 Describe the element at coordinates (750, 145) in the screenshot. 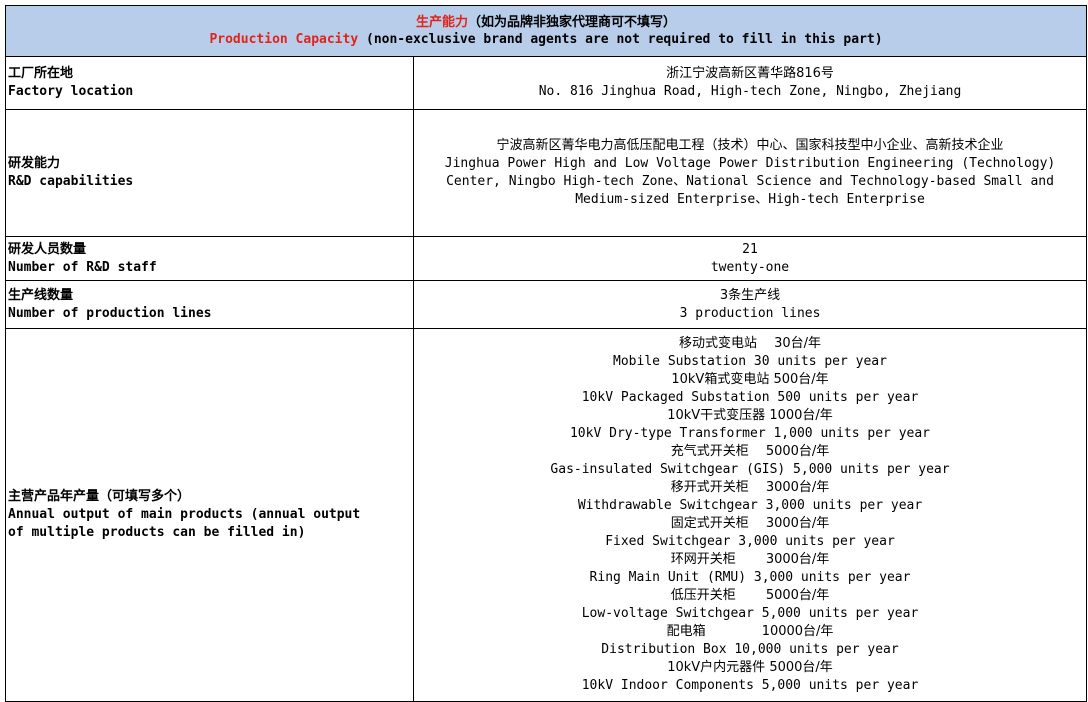

I see `value-text-cn: 宁波高新区菁华电力高低压配电工程（技术）中心、国家科技型中小企业、高新技术企业` at that location.